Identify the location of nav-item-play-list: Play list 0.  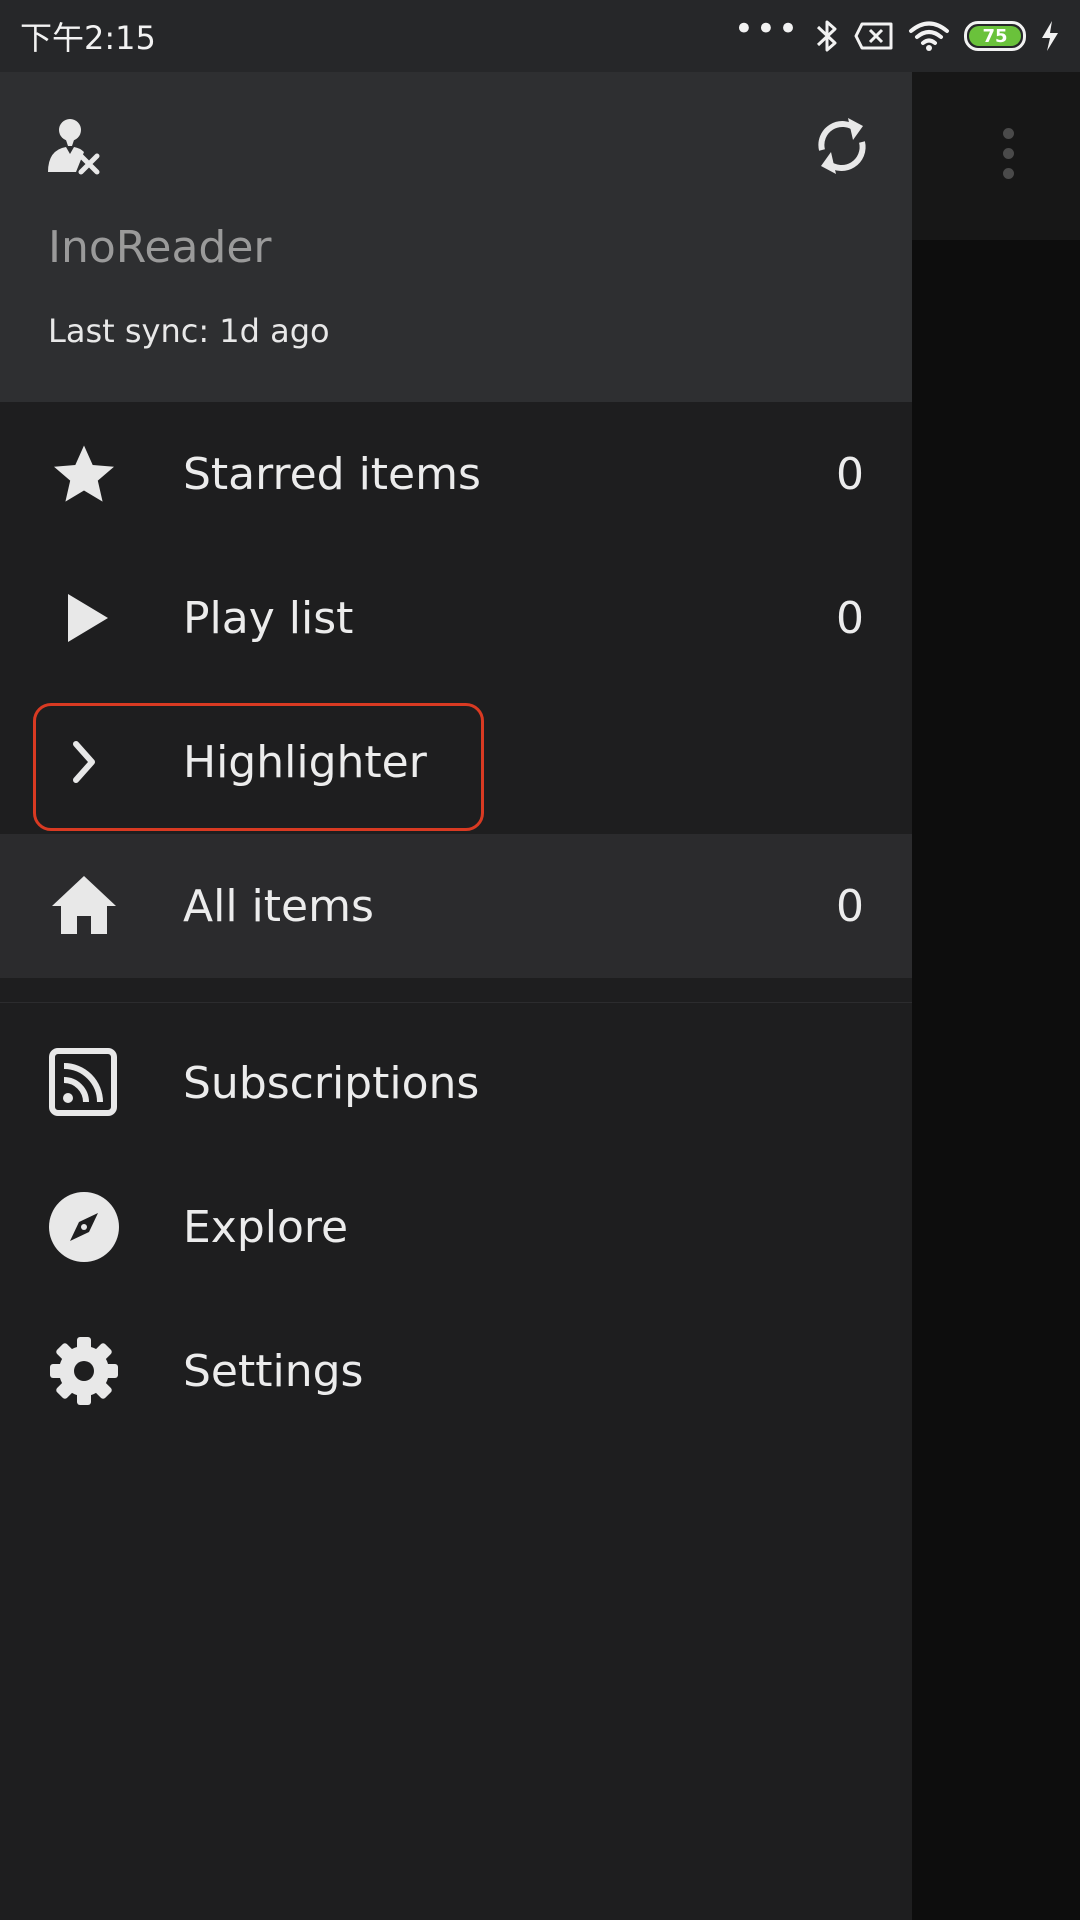
(456, 618).